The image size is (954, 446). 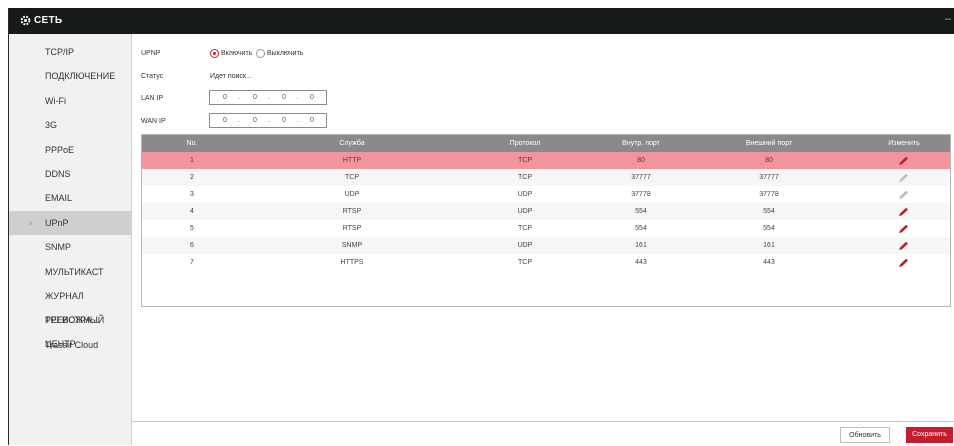 I want to click on minimize-button: –, so click(x=948, y=19).